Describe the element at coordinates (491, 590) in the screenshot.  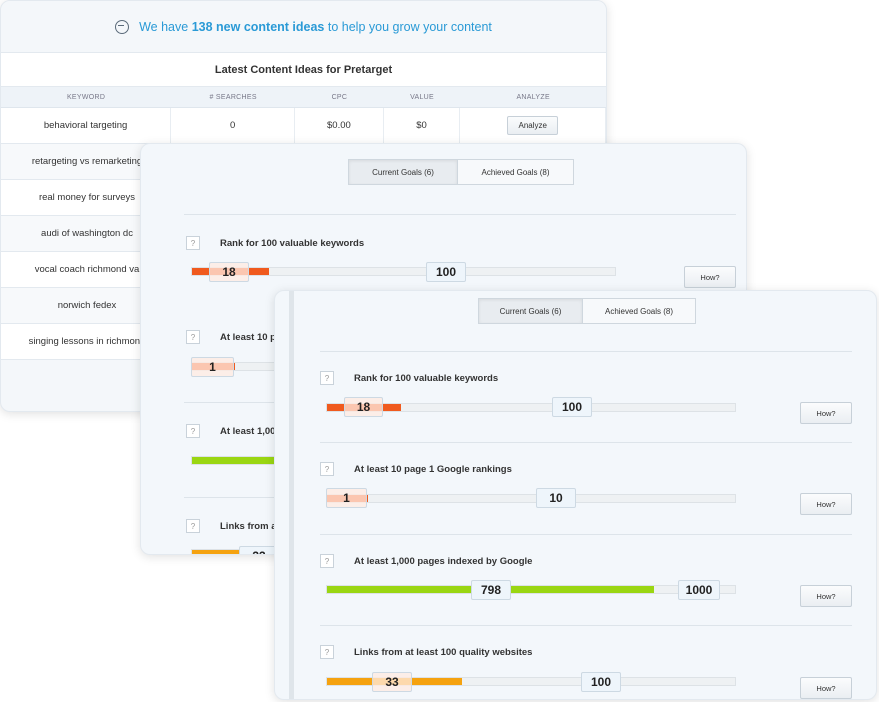
I see `goal-current-value: 798` at that location.